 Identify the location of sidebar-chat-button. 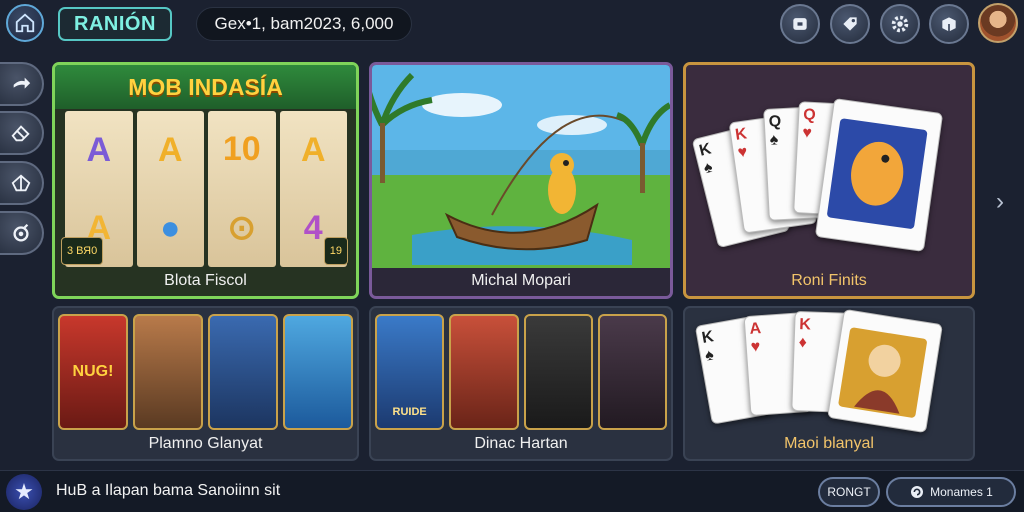
(22, 233).